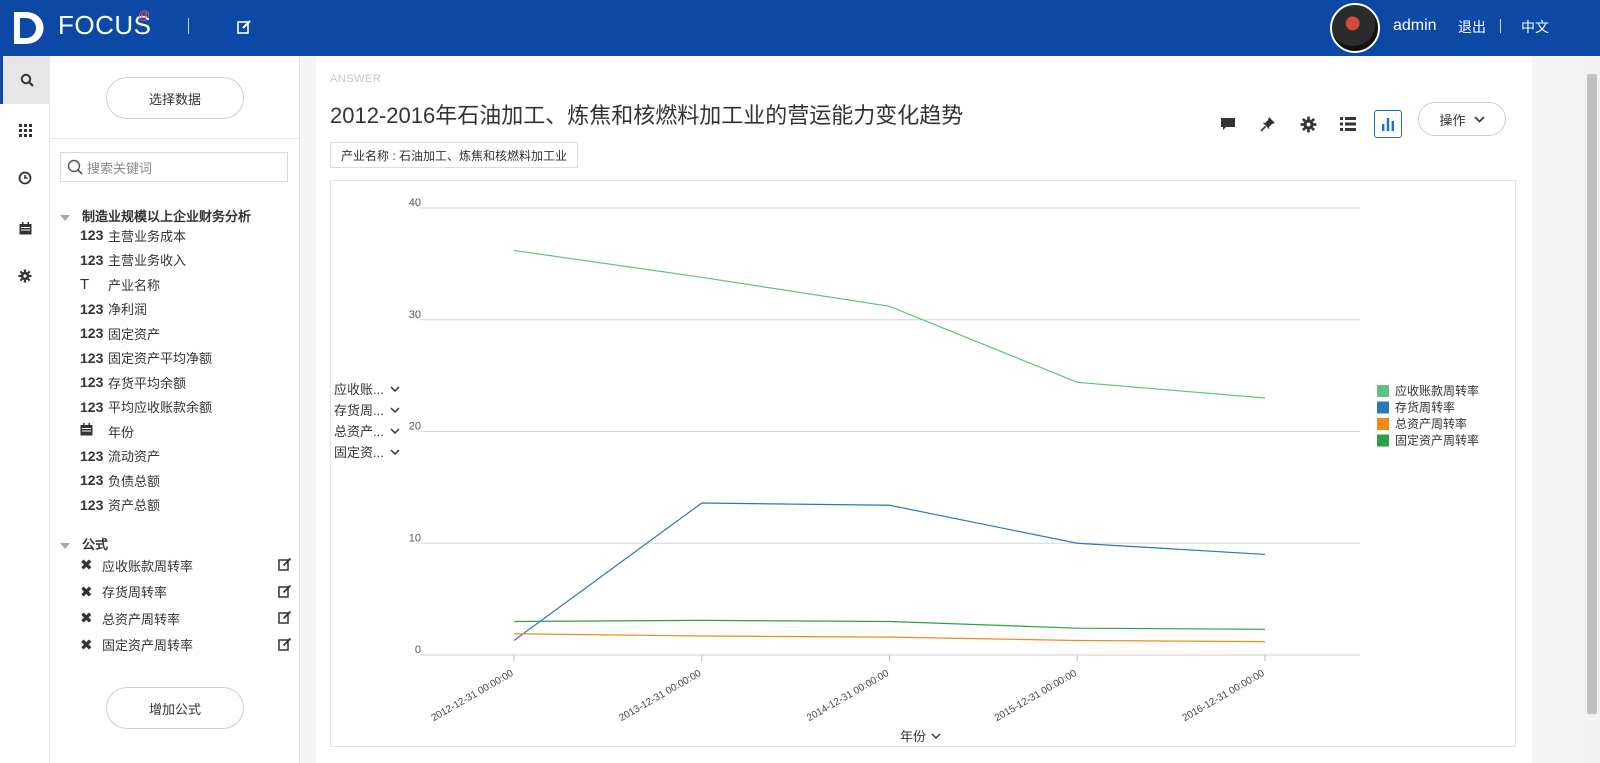  Describe the element at coordinates (148, 566) in the screenshot. I see `formula-label: 应收账款周转率` at that location.